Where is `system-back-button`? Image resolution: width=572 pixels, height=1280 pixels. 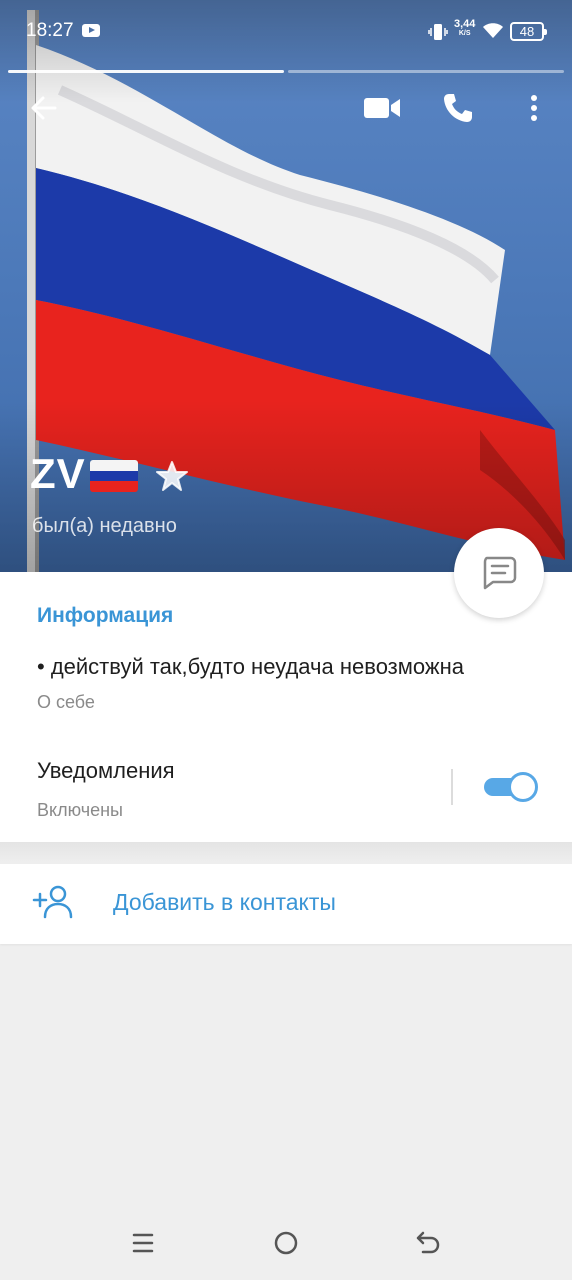
system-back-button is located at coordinates (428, 1243).